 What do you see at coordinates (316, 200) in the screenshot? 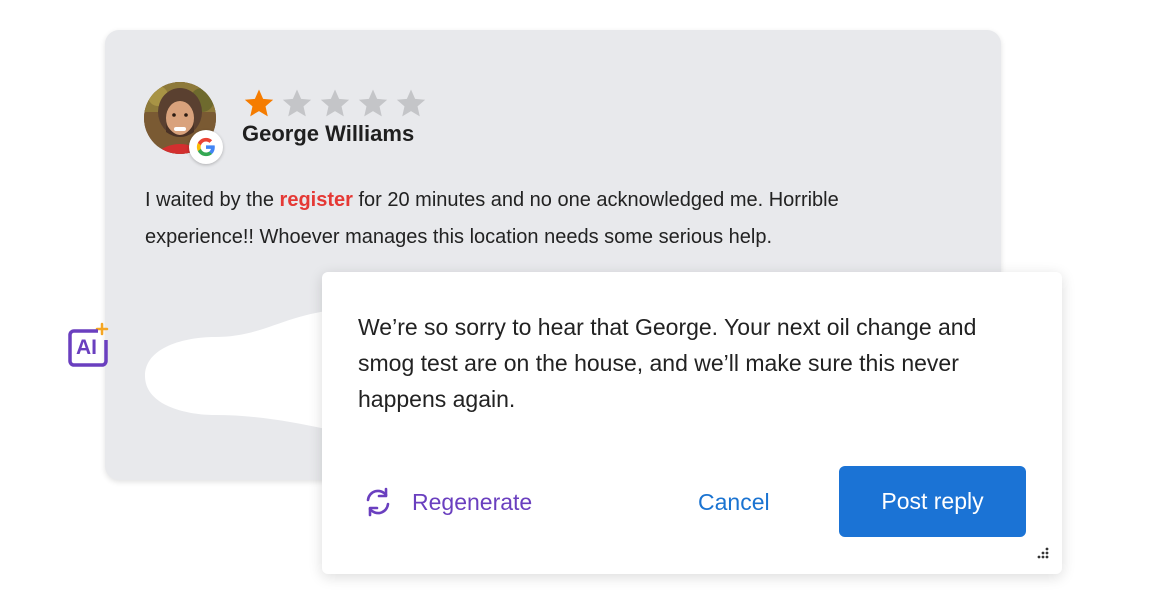
I see `review-text-highlight: register` at bounding box center [316, 200].